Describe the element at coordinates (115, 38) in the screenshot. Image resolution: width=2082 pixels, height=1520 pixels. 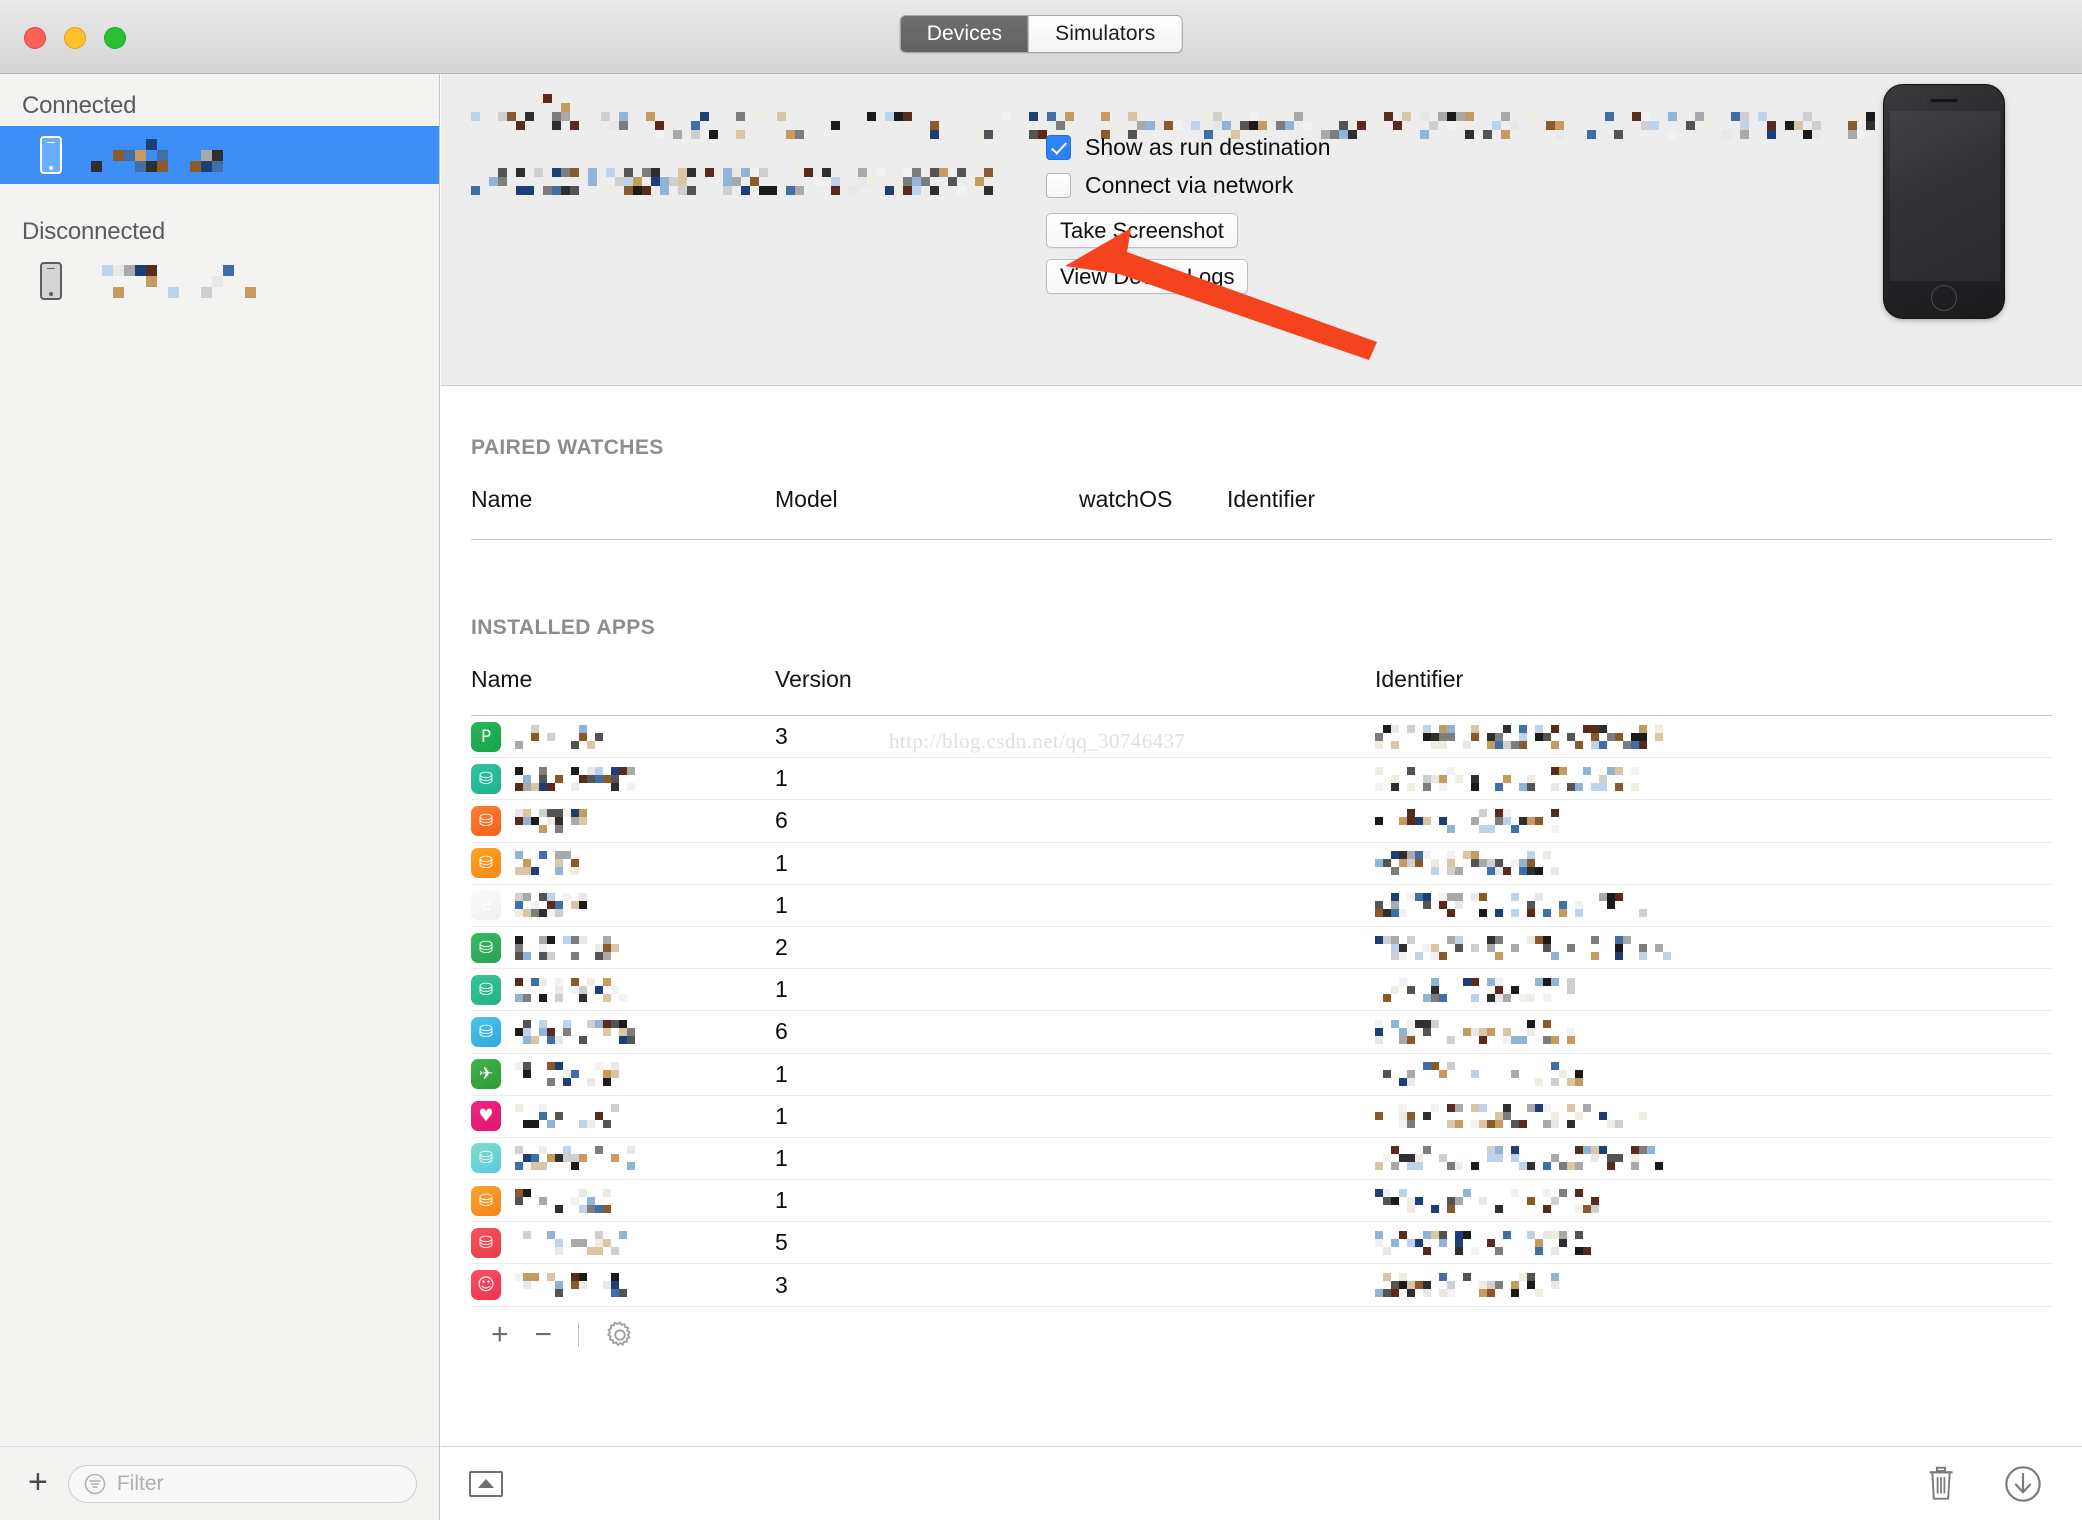
I see `maximize-button` at that location.